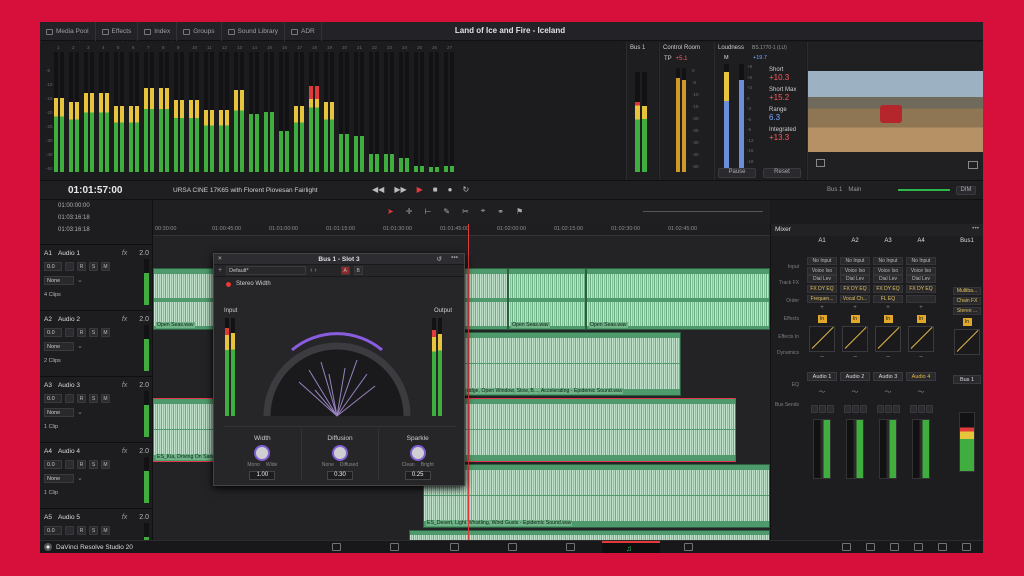 This screenshot has height=576, width=1024. Describe the element at coordinates (465, 211) in the screenshot. I see `razor-tool-icon: ✂` at that location.